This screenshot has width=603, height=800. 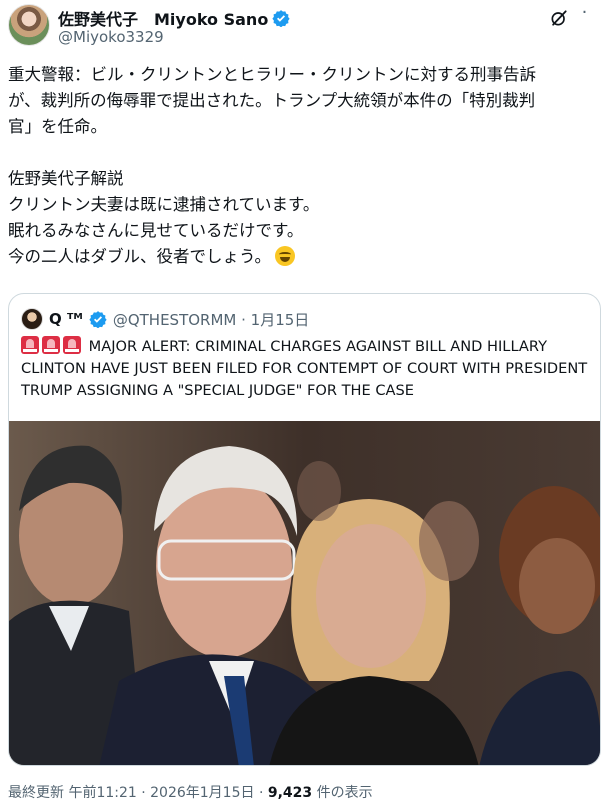 I want to click on tweet-line: が、裁判所の侮辱罪で提出された。トランプ大統領が本件の「特別裁判, so click(x=272, y=100).